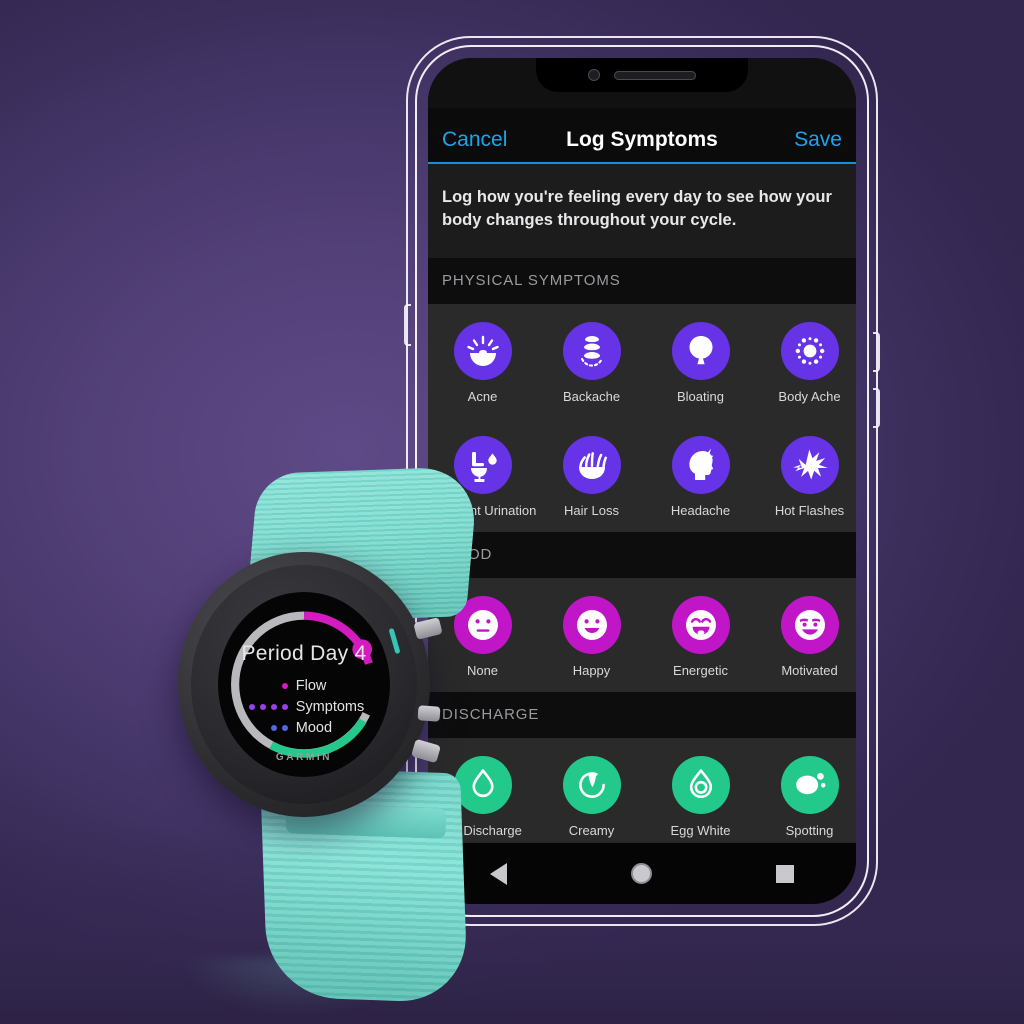 Image resolution: width=1024 pixels, height=1024 pixels. Describe the element at coordinates (298, 986) in the screenshot. I see `watch-reflection` at that location.